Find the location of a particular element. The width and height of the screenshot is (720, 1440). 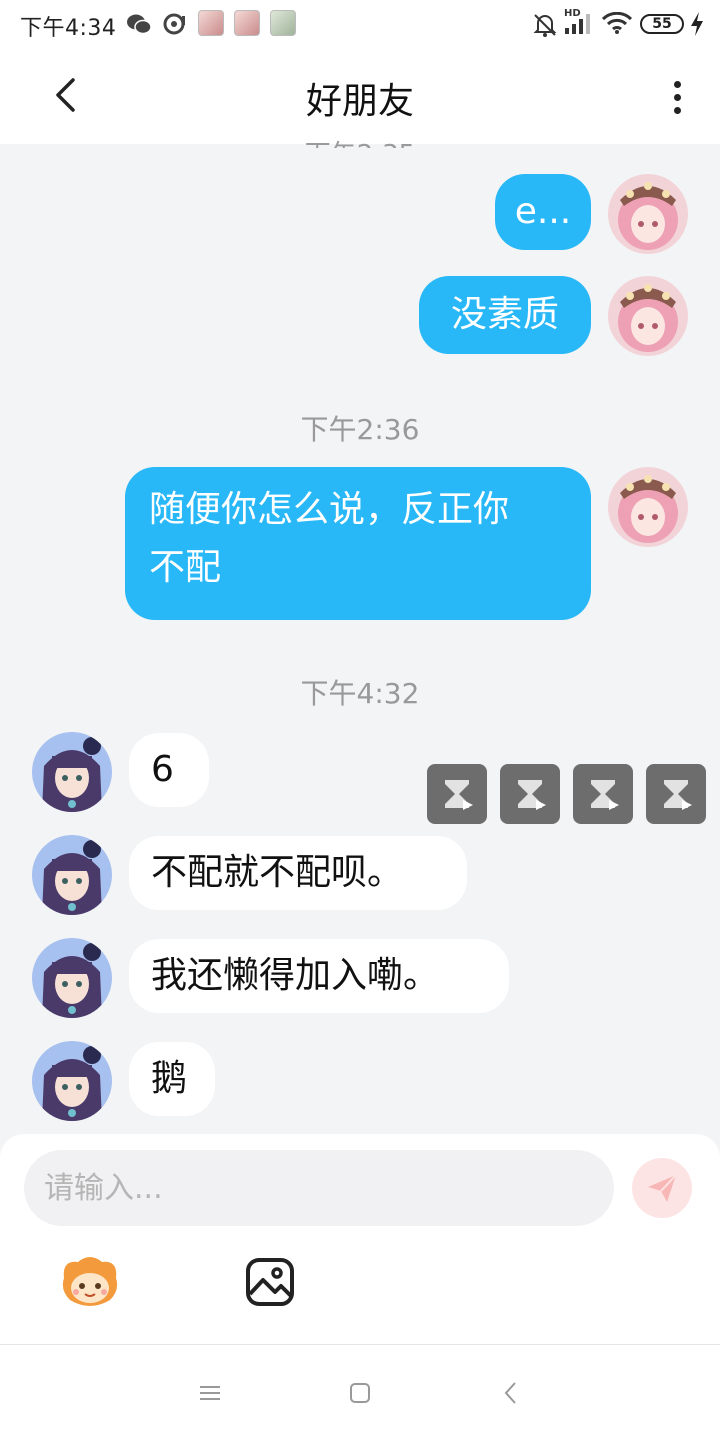

message-text: 没素质 is located at coordinates (504, 314).